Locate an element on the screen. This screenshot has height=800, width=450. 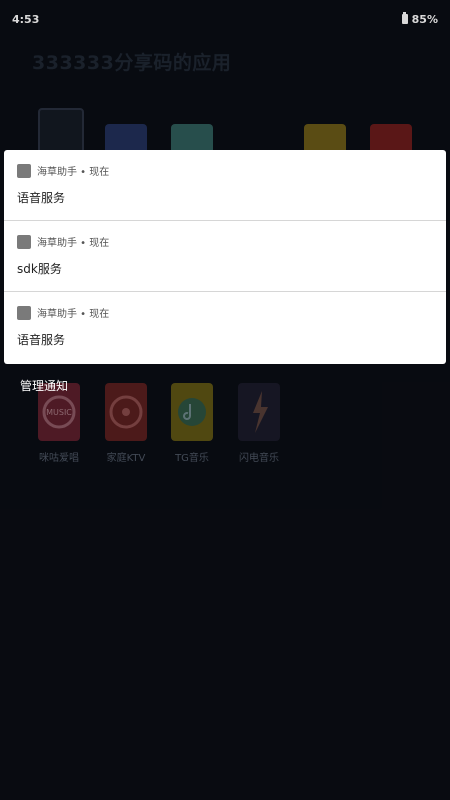
manage-notifications-button: 管理通知 is located at coordinates (44, 385).